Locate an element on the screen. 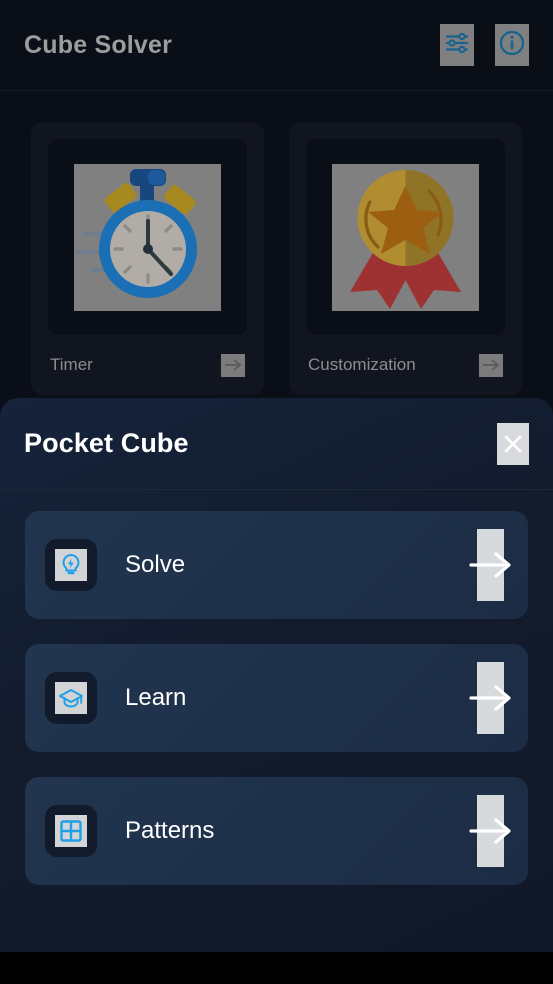  info-icon is located at coordinates (512, 45).